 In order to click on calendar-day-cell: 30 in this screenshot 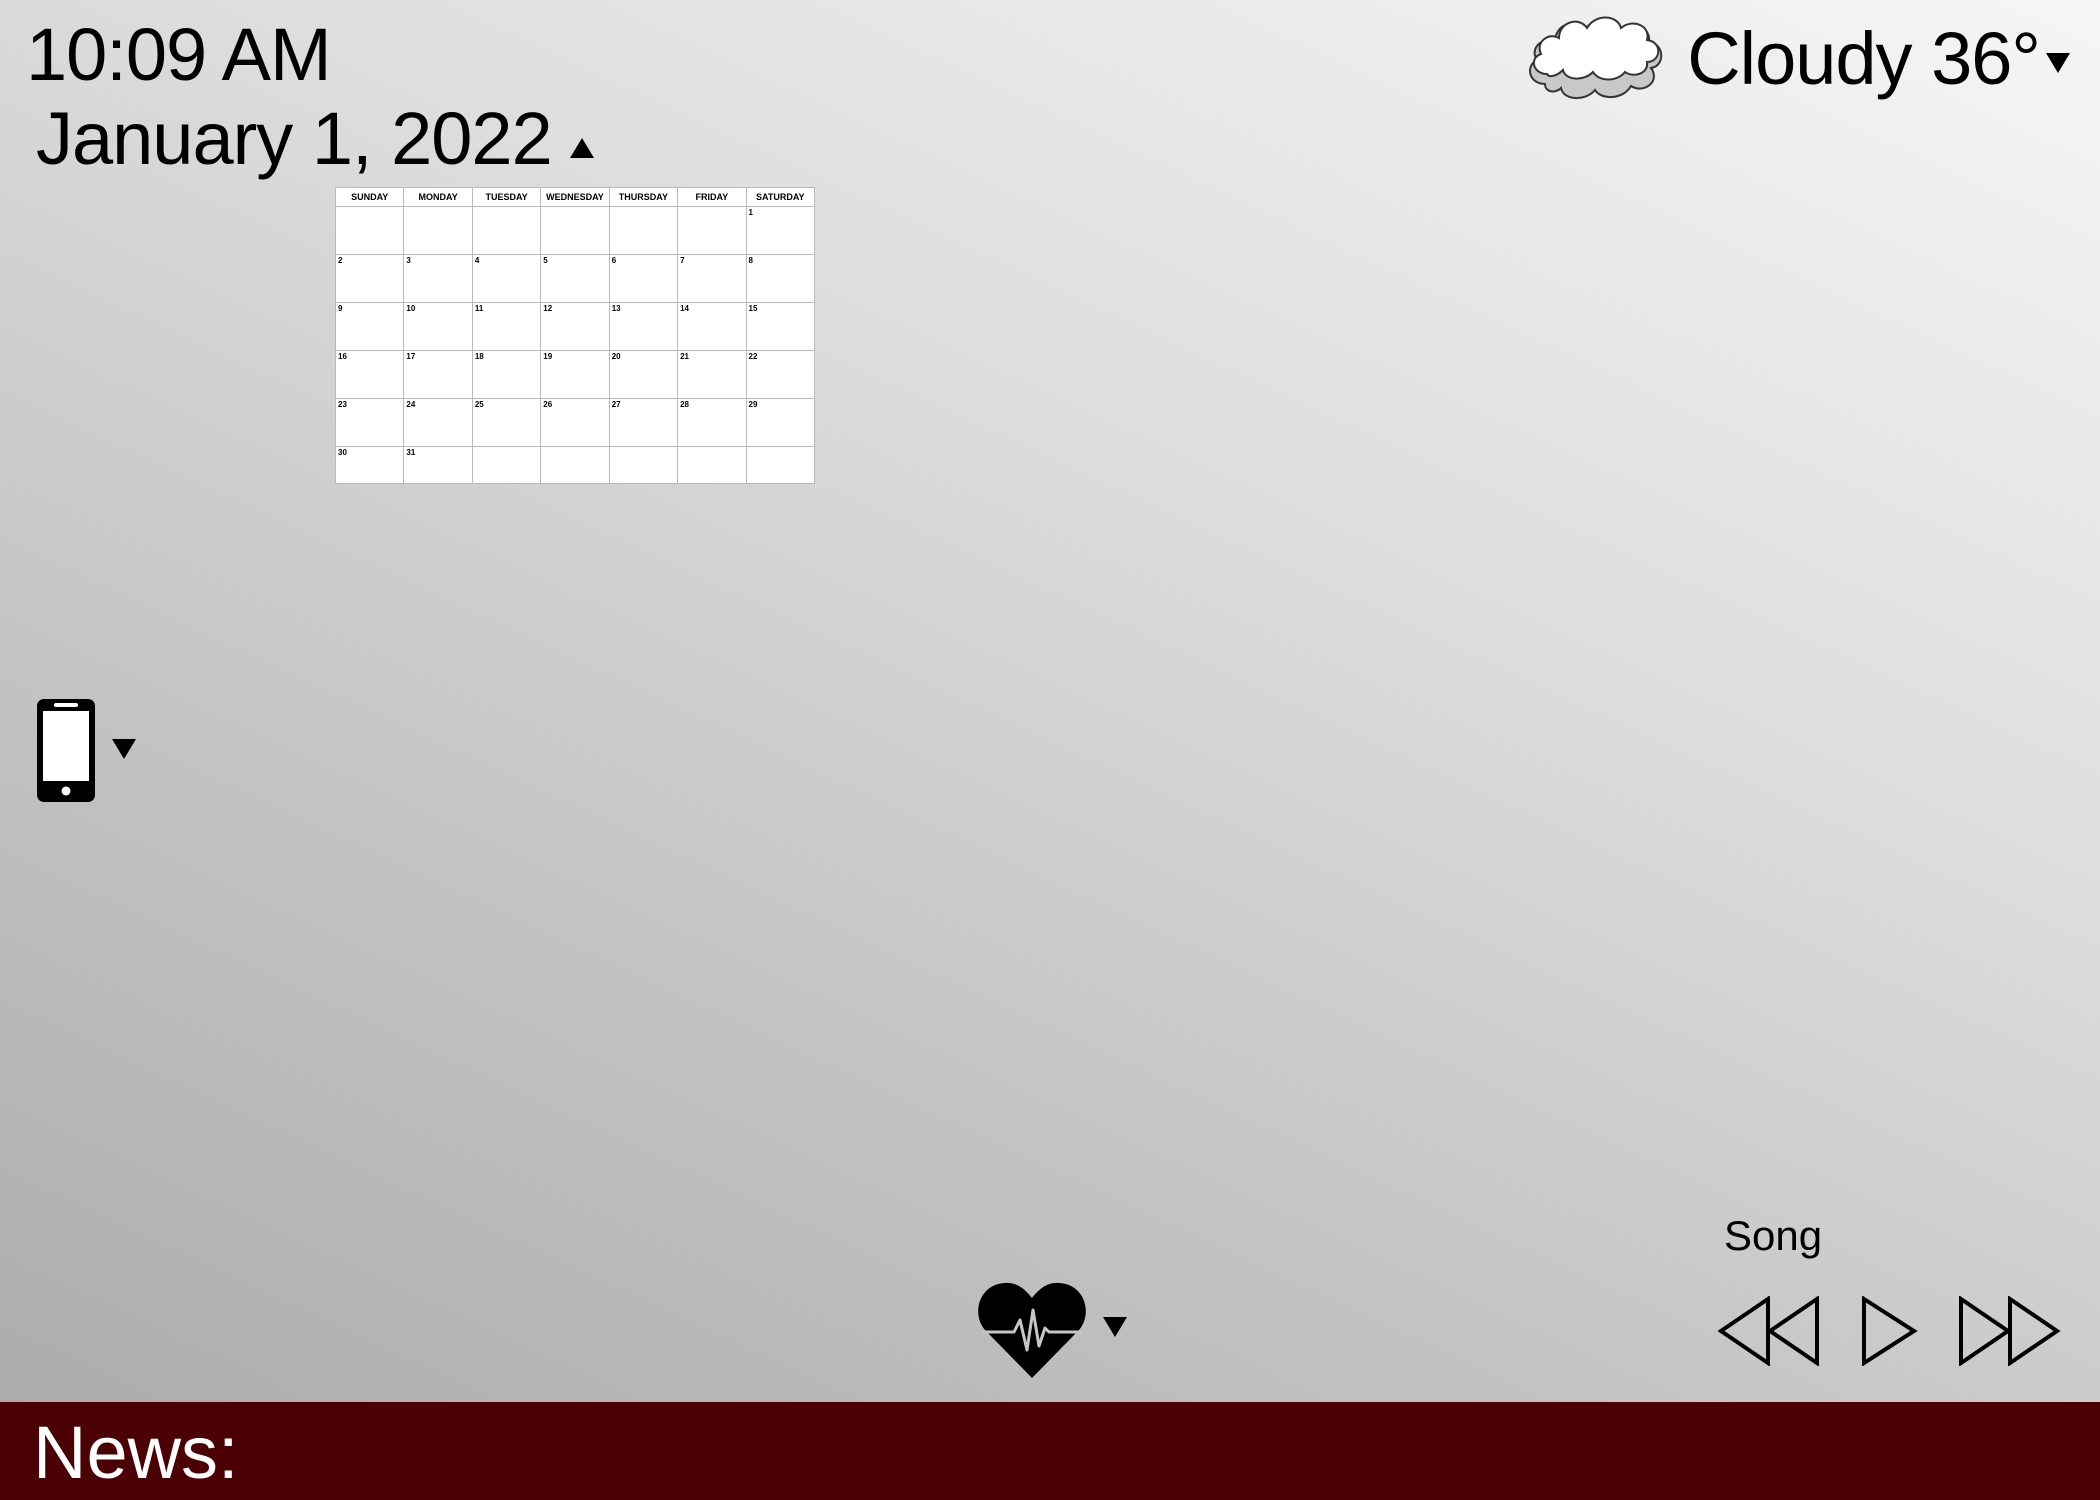, I will do `click(369, 465)`.